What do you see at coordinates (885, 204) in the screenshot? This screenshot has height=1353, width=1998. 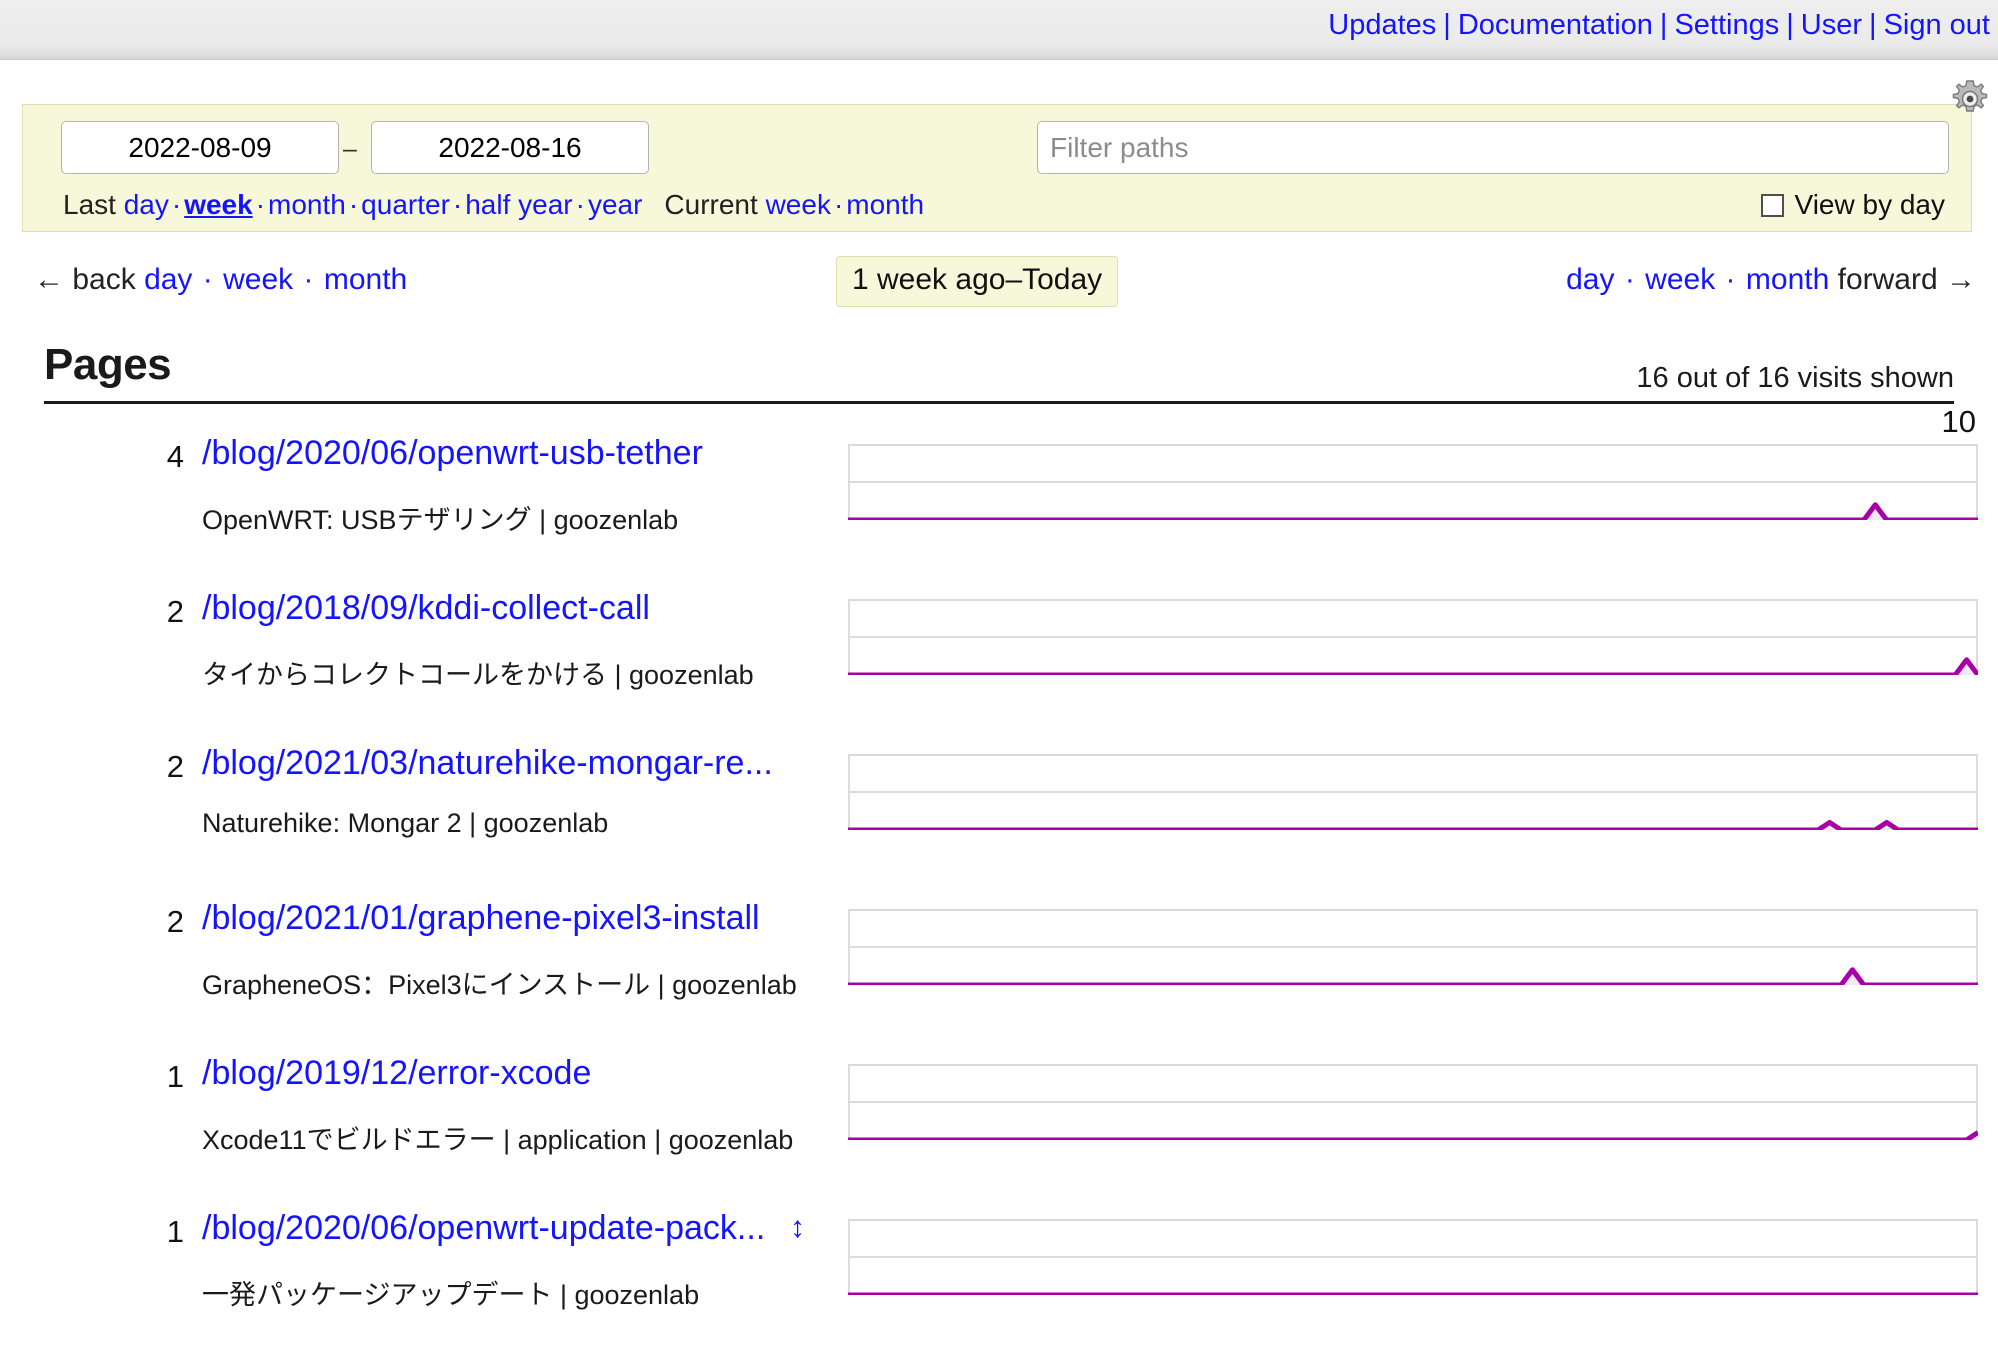 I see `current-range-month: month` at bounding box center [885, 204].